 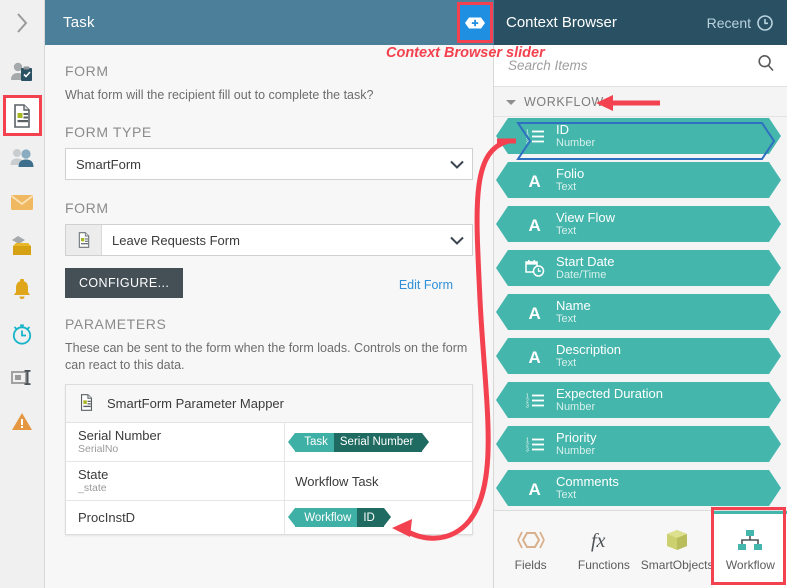 I want to click on list-item: A Comments Text, so click(x=638, y=488).